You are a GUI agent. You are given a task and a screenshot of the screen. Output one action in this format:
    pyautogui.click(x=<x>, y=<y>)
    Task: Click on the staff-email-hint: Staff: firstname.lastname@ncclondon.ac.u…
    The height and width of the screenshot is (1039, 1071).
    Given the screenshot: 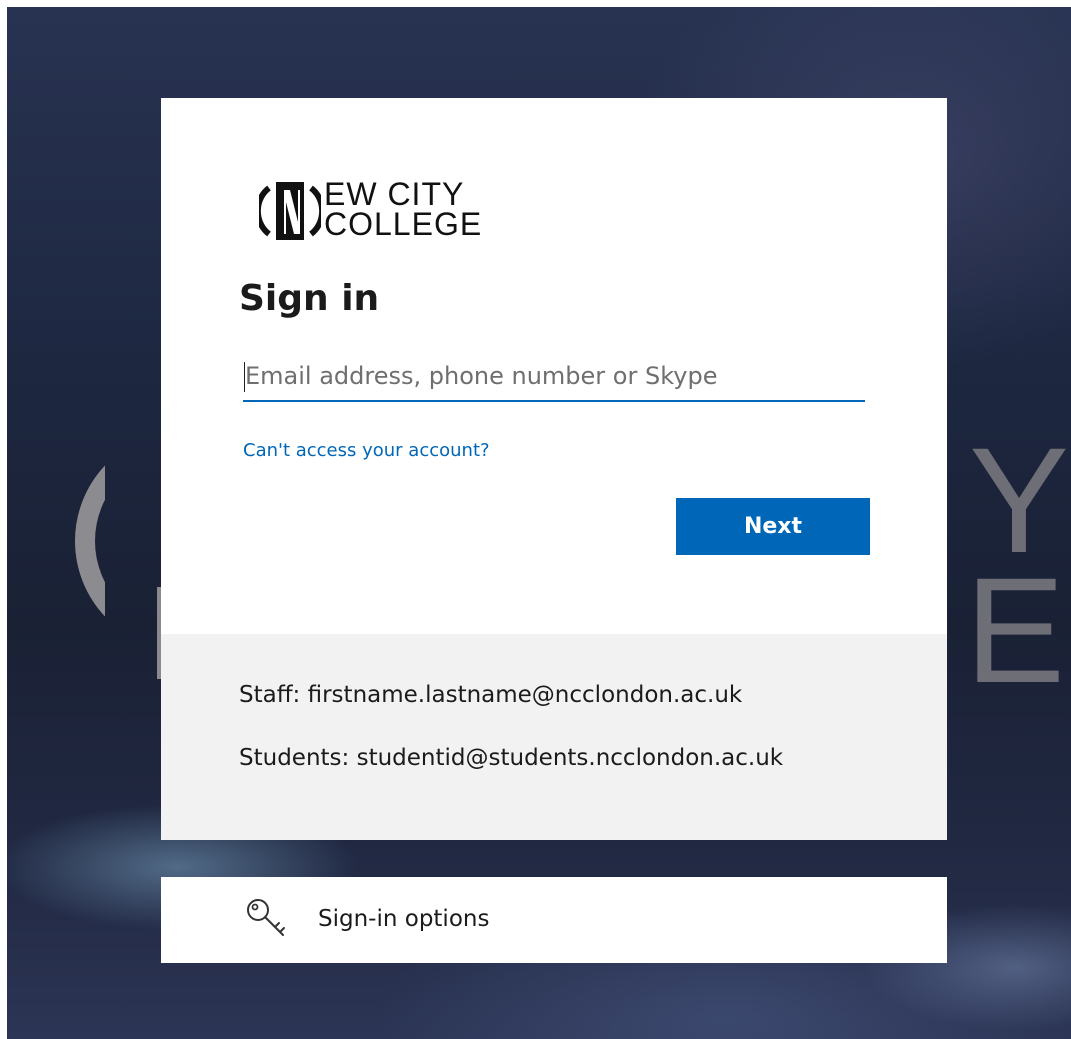 What is the action you would take?
    pyautogui.click(x=491, y=695)
    